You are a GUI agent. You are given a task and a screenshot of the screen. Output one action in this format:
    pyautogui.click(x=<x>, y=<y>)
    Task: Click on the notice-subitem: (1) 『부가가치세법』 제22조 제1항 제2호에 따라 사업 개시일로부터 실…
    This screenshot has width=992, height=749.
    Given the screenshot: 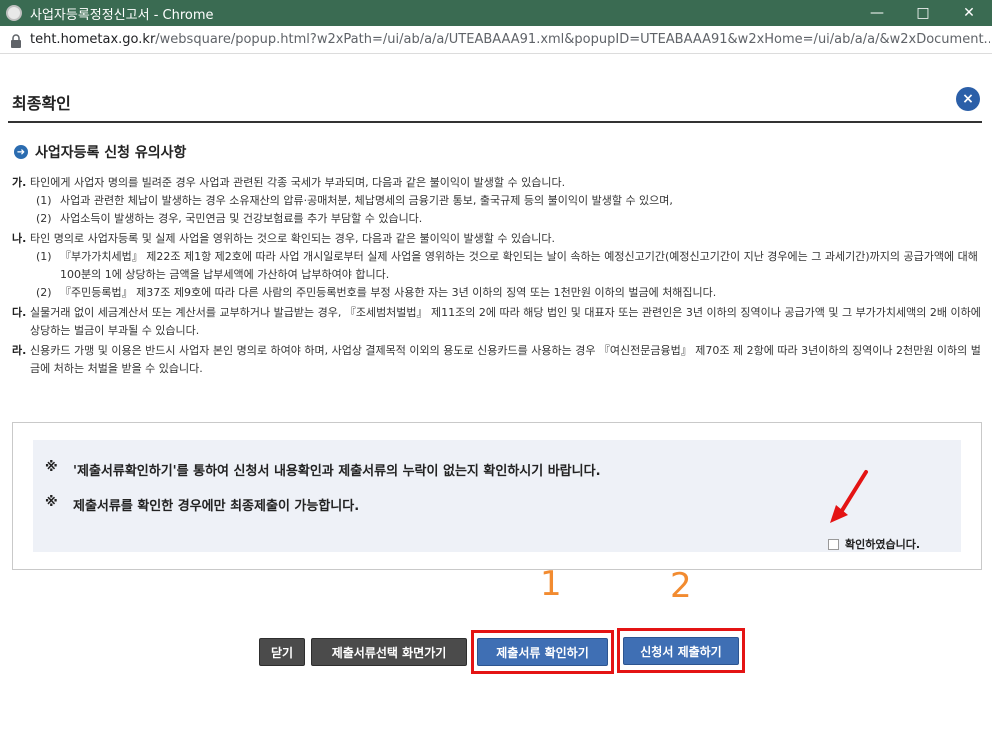 What is the action you would take?
    pyautogui.click(x=507, y=265)
    